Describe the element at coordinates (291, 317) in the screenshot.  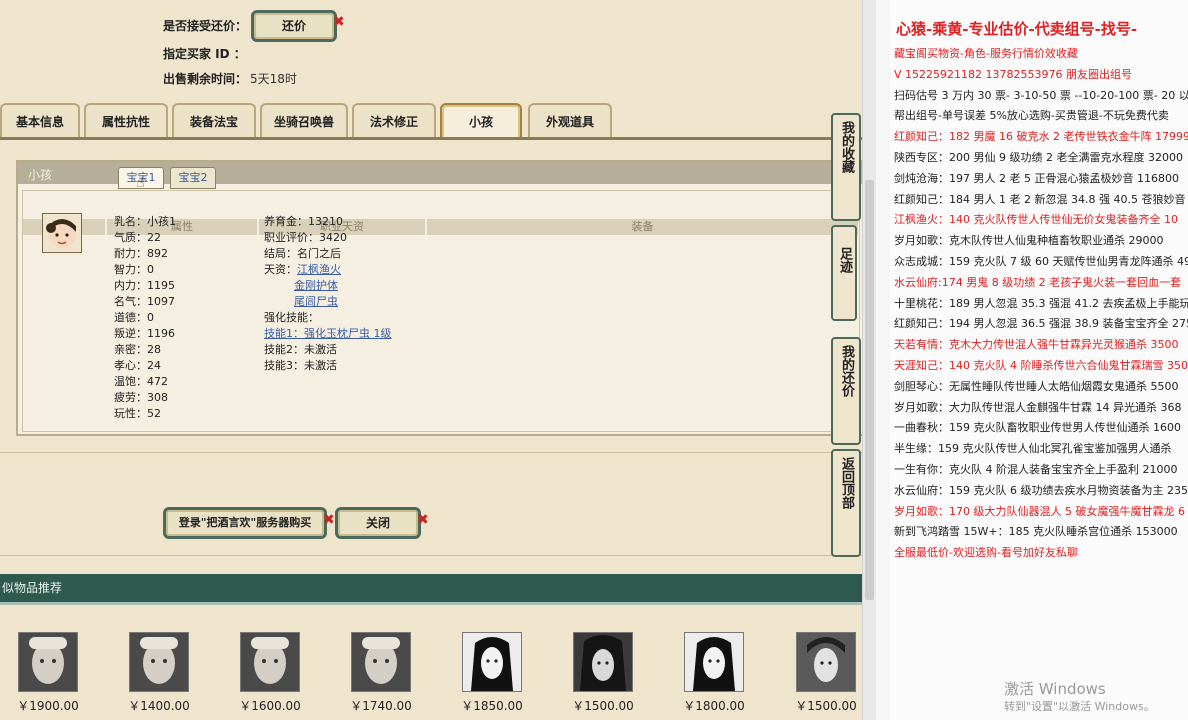
I see `enhance-label: 强化技能：` at that location.